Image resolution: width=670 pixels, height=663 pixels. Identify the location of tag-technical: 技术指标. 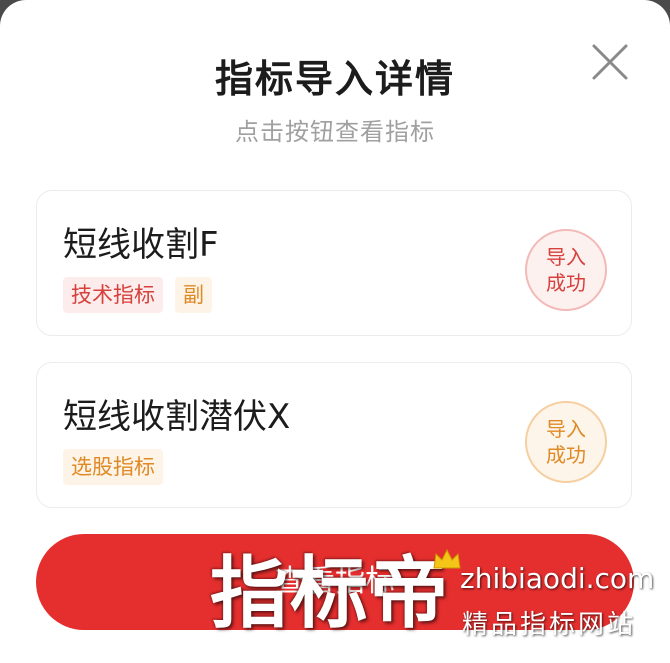
(113, 295).